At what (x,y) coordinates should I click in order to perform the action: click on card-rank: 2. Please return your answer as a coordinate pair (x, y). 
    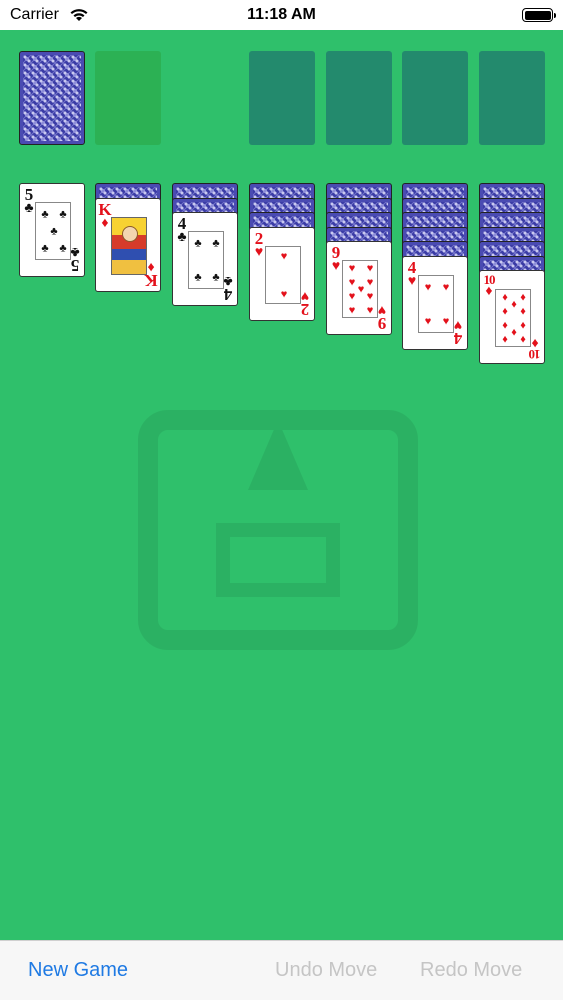
    Looking at the image, I should click on (259, 238).